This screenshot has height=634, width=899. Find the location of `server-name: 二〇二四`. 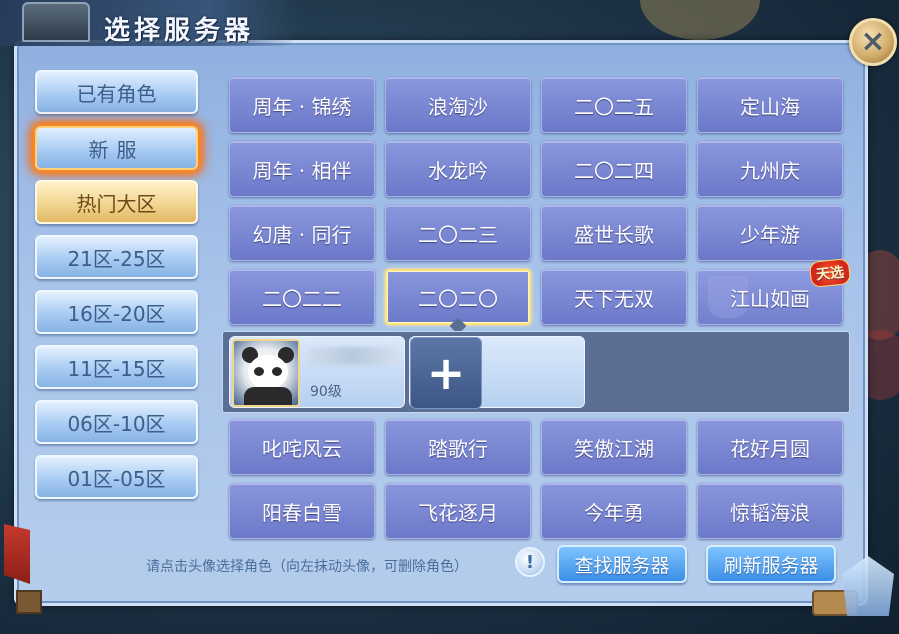

server-name: 二〇二四 is located at coordinates (614, 170).